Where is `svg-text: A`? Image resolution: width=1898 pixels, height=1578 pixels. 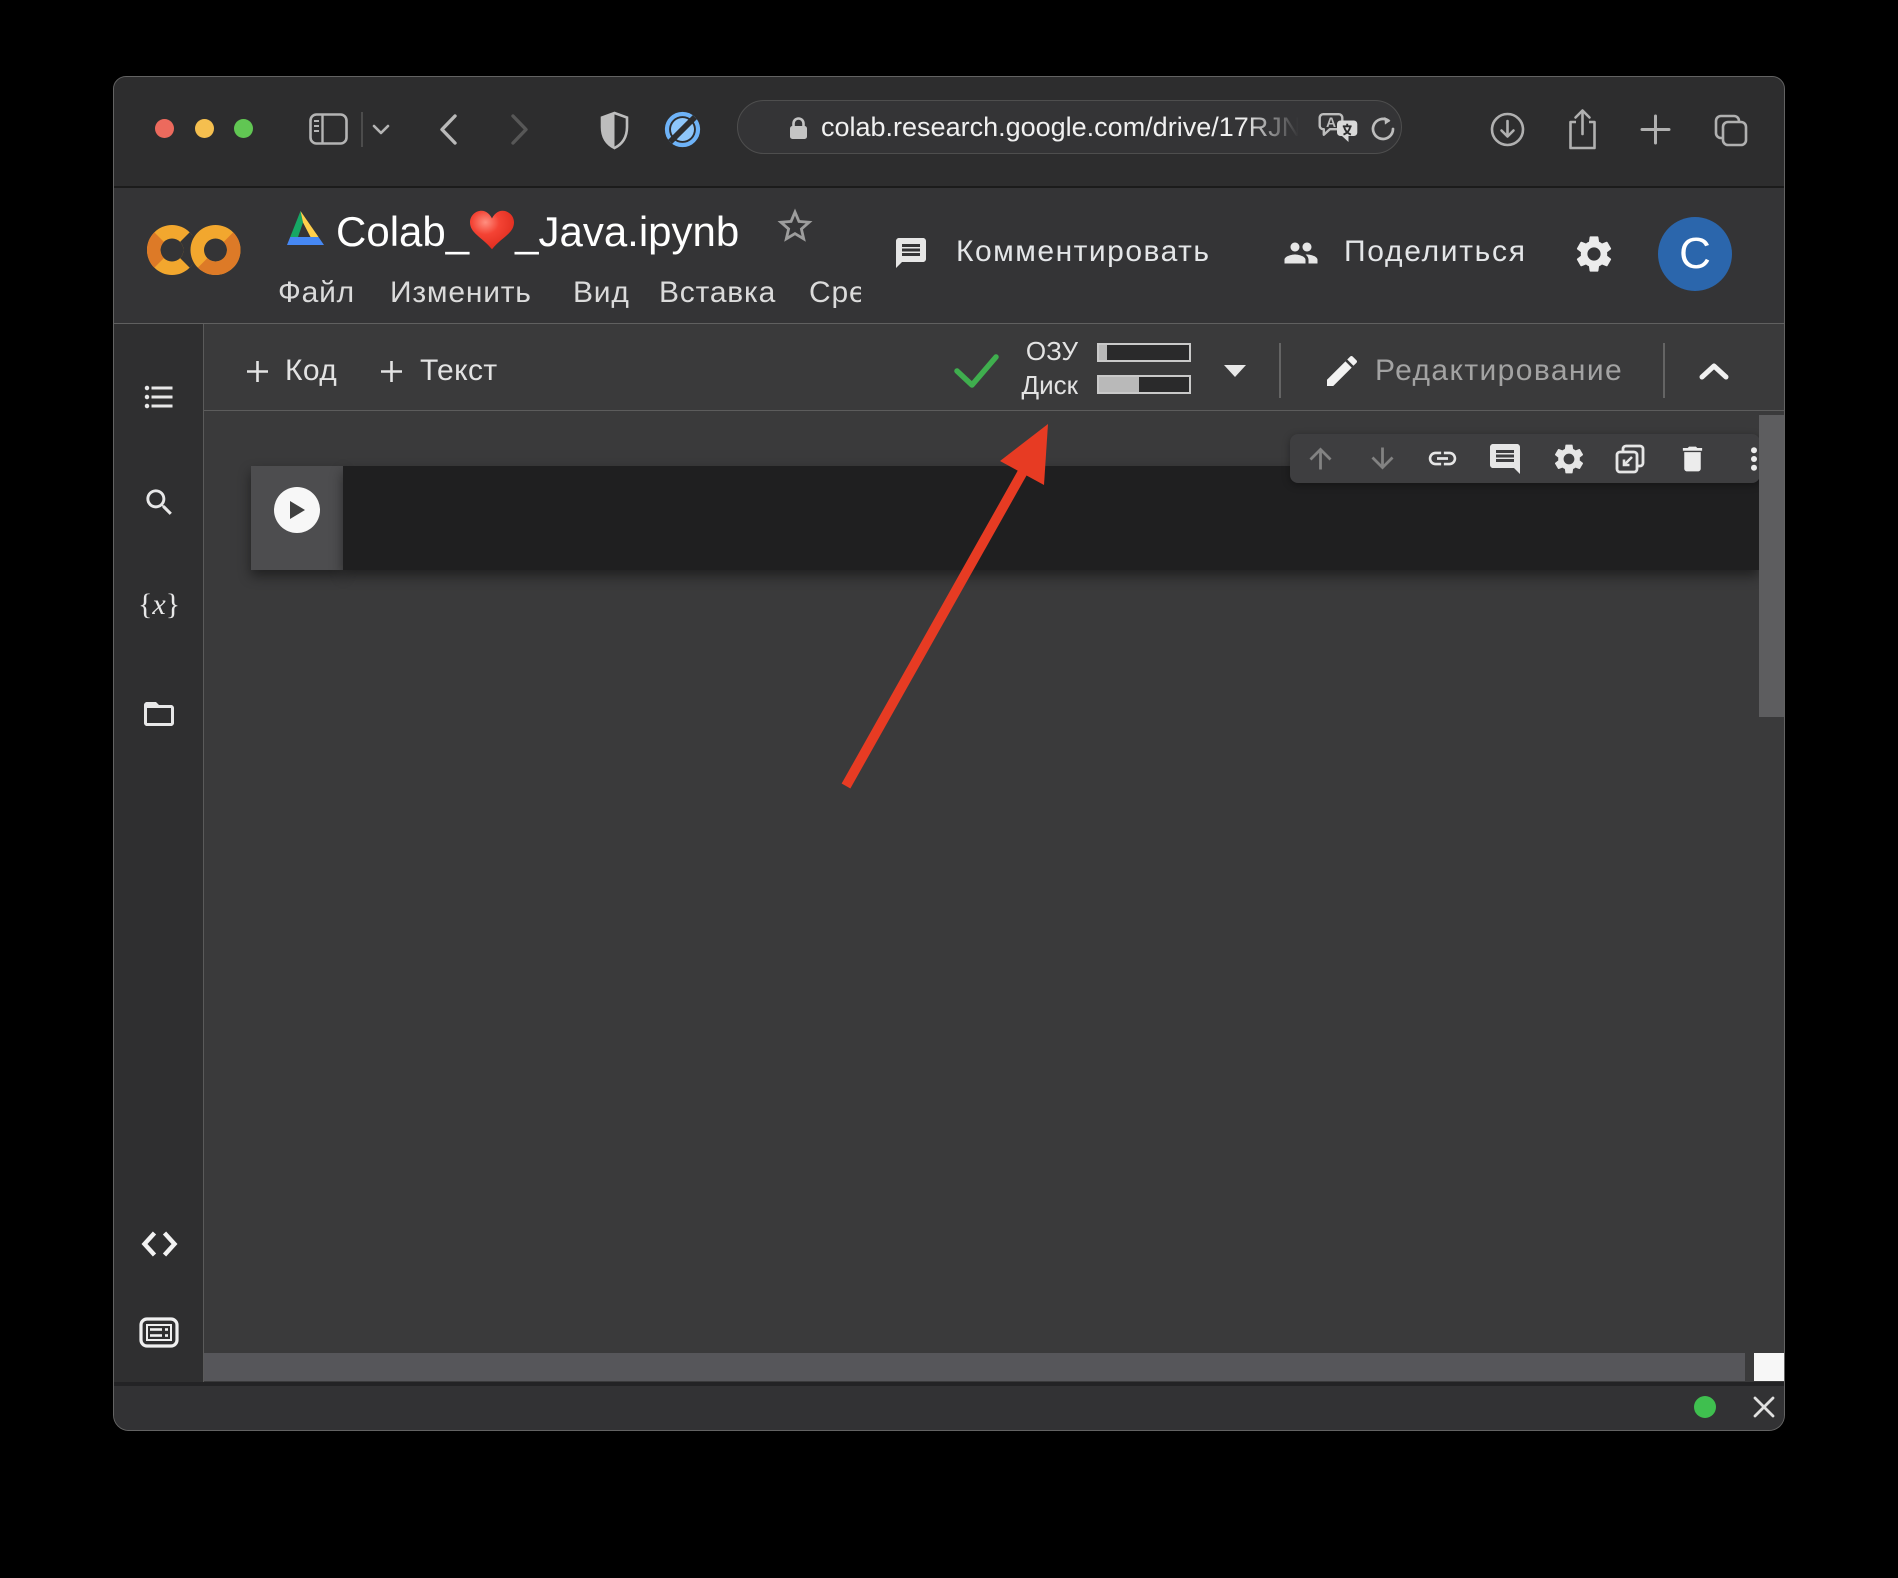
svg-text: A is located at coordinates (1331, 122).